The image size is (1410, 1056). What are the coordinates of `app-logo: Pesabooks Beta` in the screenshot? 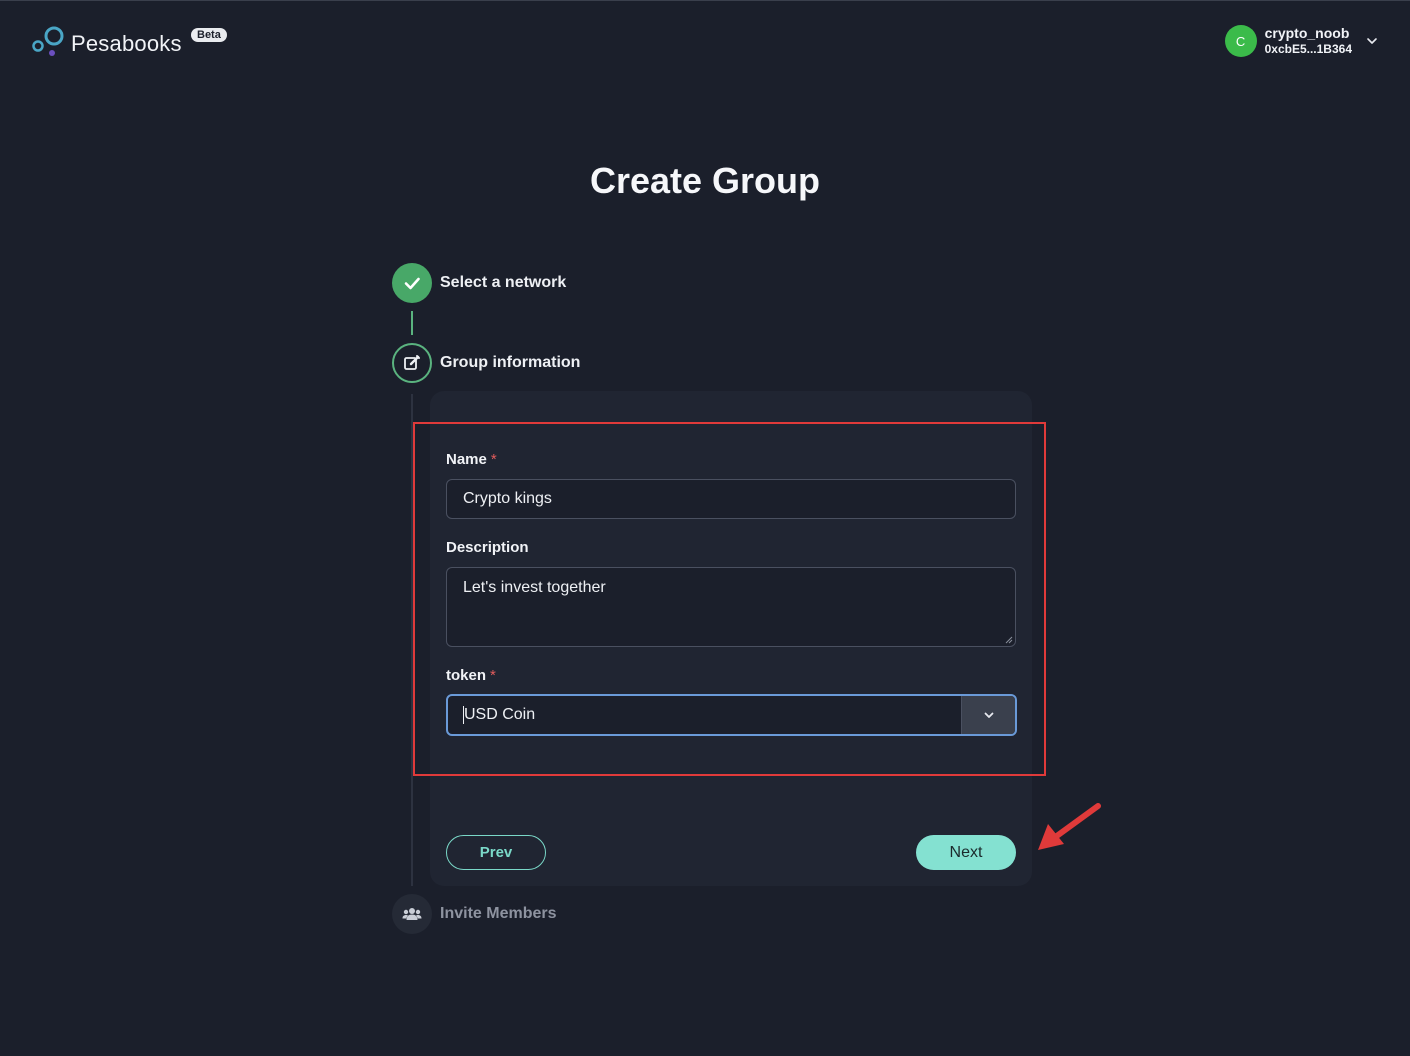 It's located at (128, 41).